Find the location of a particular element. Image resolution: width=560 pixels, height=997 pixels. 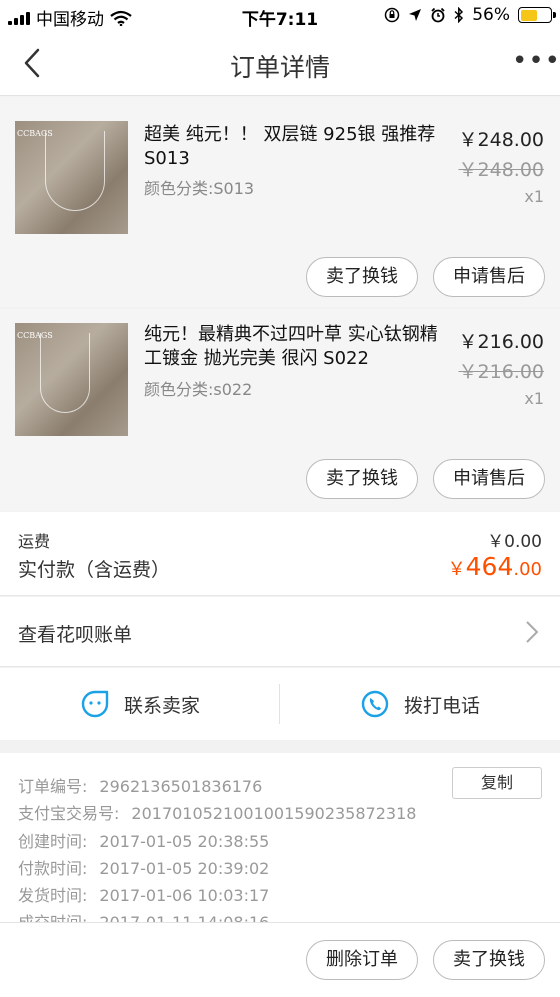

battery-icon is located at coordinates (537, 15).